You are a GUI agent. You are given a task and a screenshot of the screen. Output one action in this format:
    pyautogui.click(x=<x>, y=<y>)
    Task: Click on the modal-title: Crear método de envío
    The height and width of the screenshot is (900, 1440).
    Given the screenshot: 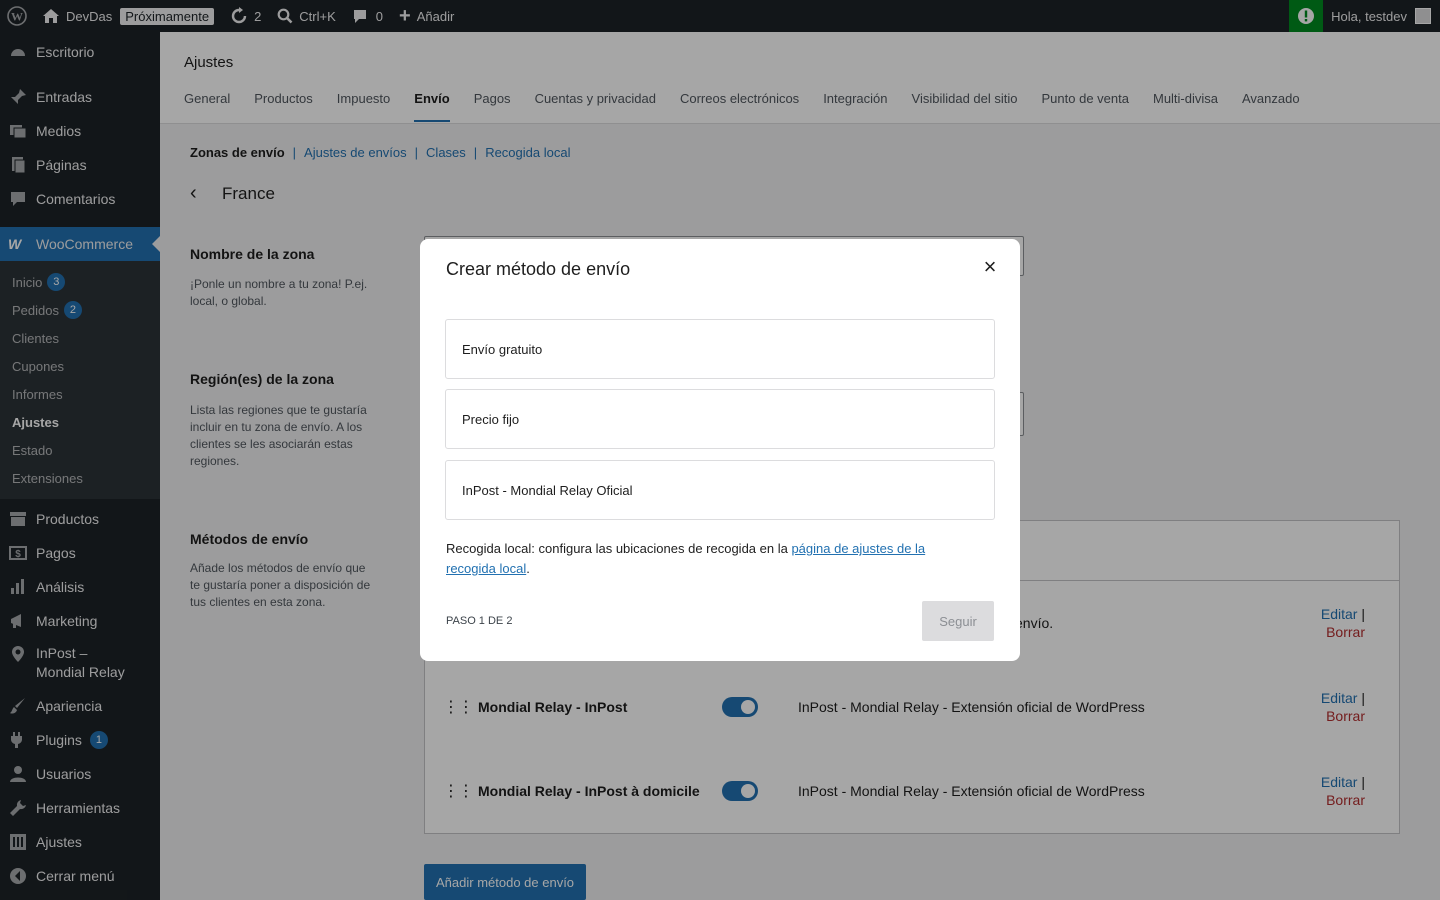 What is the action you would take?
    pyautogui.click(x=538, y=269)
    